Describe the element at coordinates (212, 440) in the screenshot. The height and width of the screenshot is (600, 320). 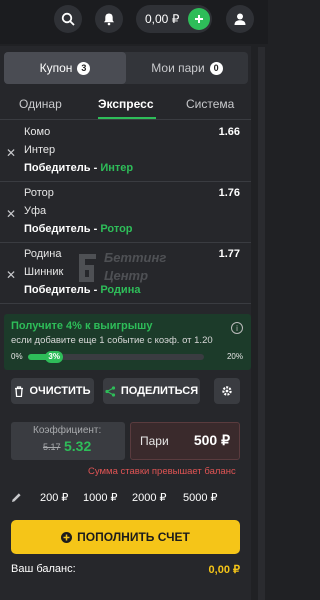
I see `stake-value: 500 ₽` at that location.